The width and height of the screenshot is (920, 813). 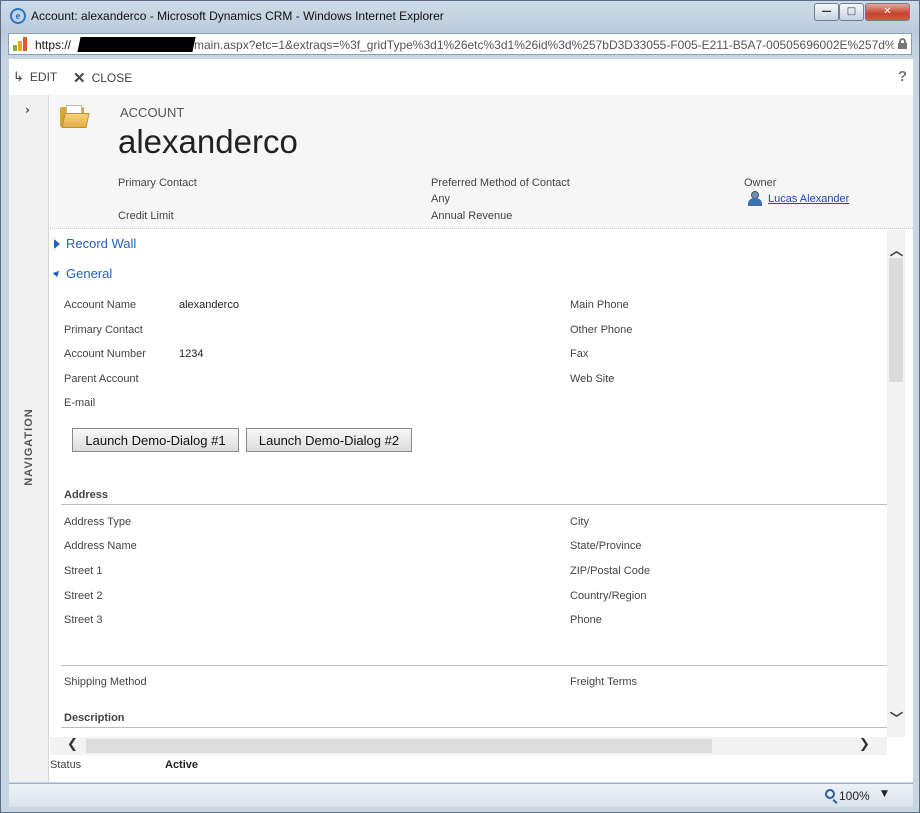 What do you see at coordinates (208, 141) in the screenshot?
I see `record-title: alexanderco` at bounding box center [208, 141].